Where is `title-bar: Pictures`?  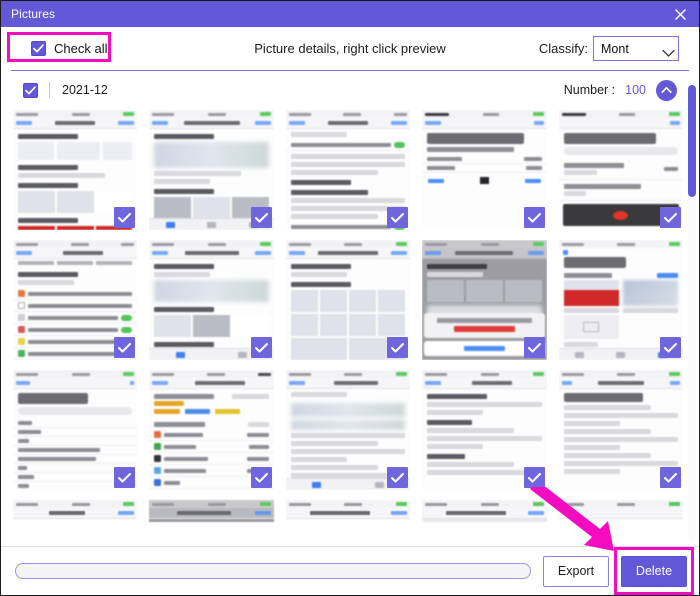 title-bar: Pictures is located at coordinates (350, 14).